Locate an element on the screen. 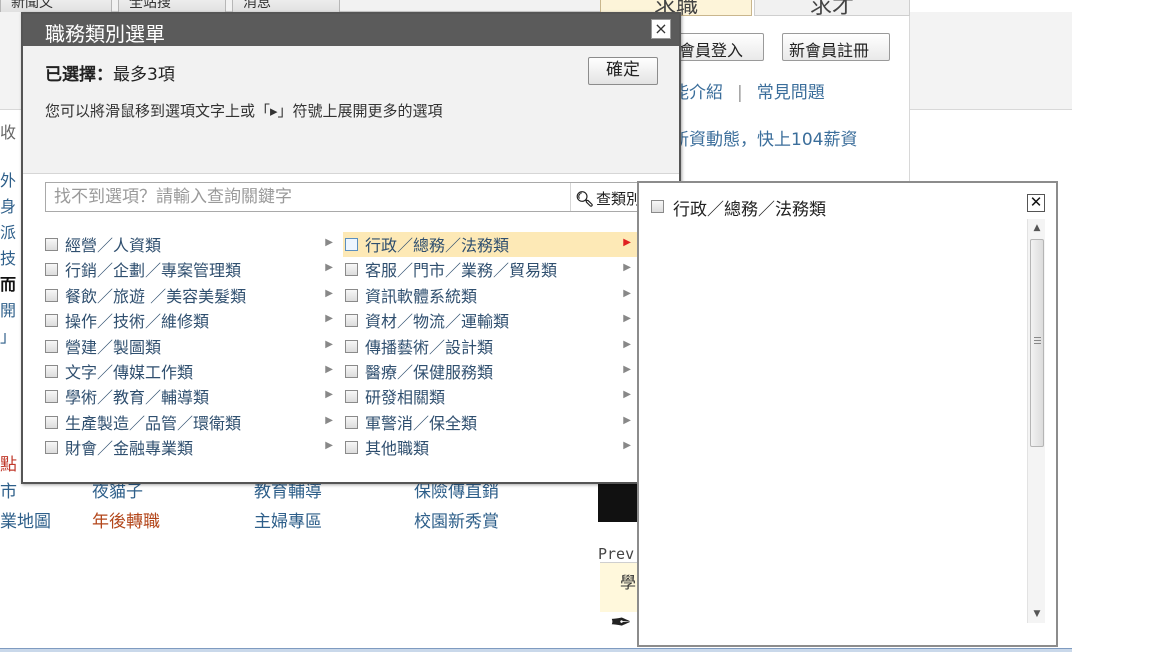 The width and height of the screenshot is (1152, 652). search-category-button: 🔍︎ 查類別 is located at coordinates (606, 197).